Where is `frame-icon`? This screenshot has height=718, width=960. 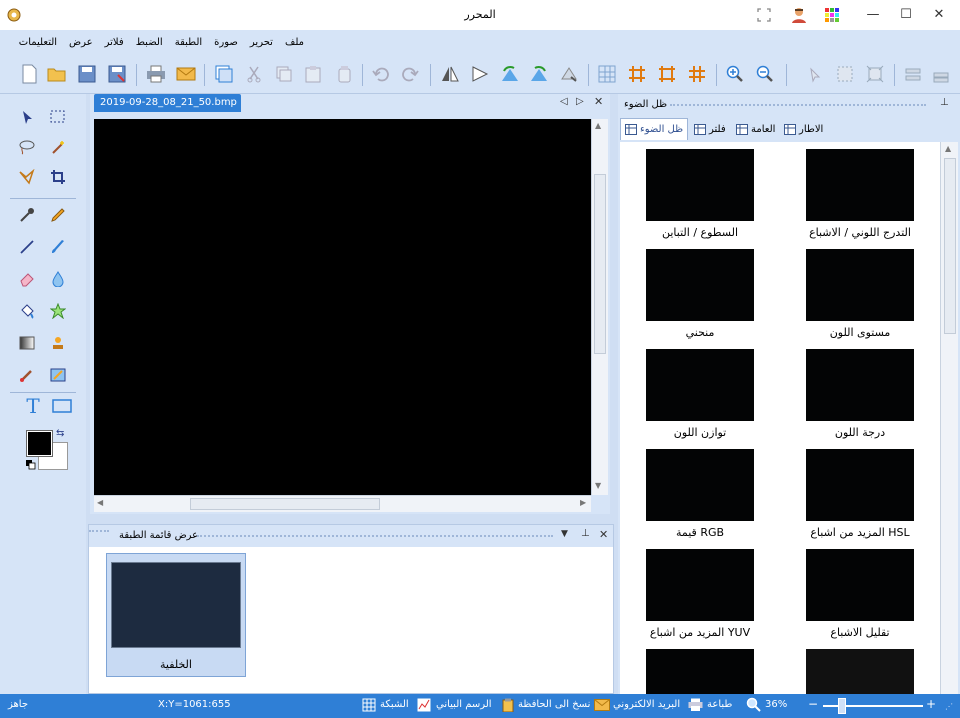
frame-icon is located at coordinates (667, 74).